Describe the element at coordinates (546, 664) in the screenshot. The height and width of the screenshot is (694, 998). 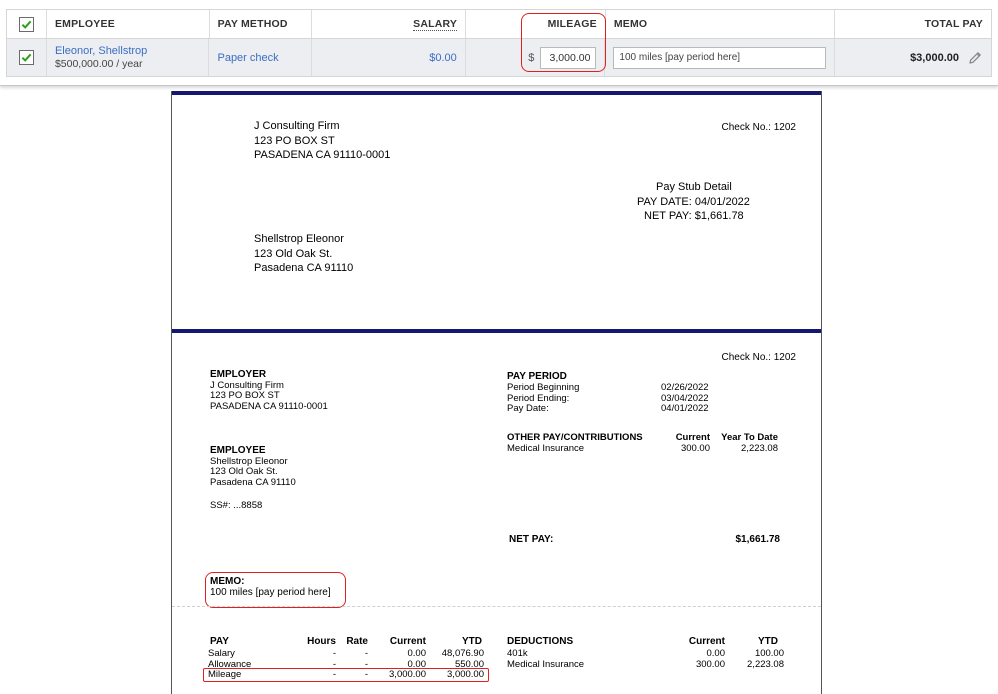
I see `deduction-row-label: Medical Insurance` at that location.